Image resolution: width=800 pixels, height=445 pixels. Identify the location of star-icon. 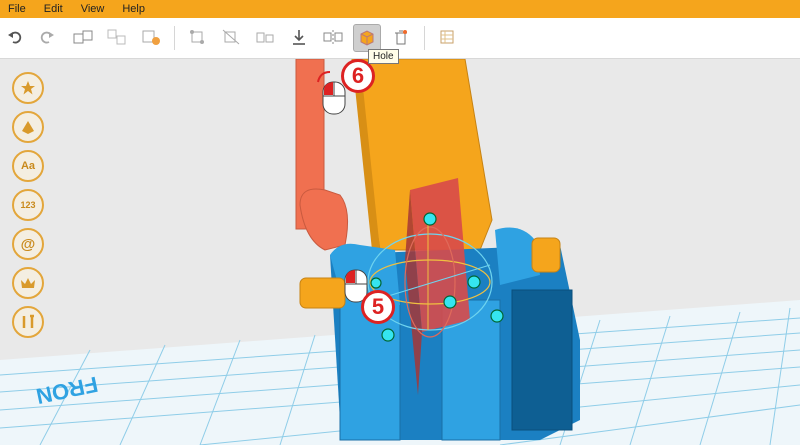
(28, 88).